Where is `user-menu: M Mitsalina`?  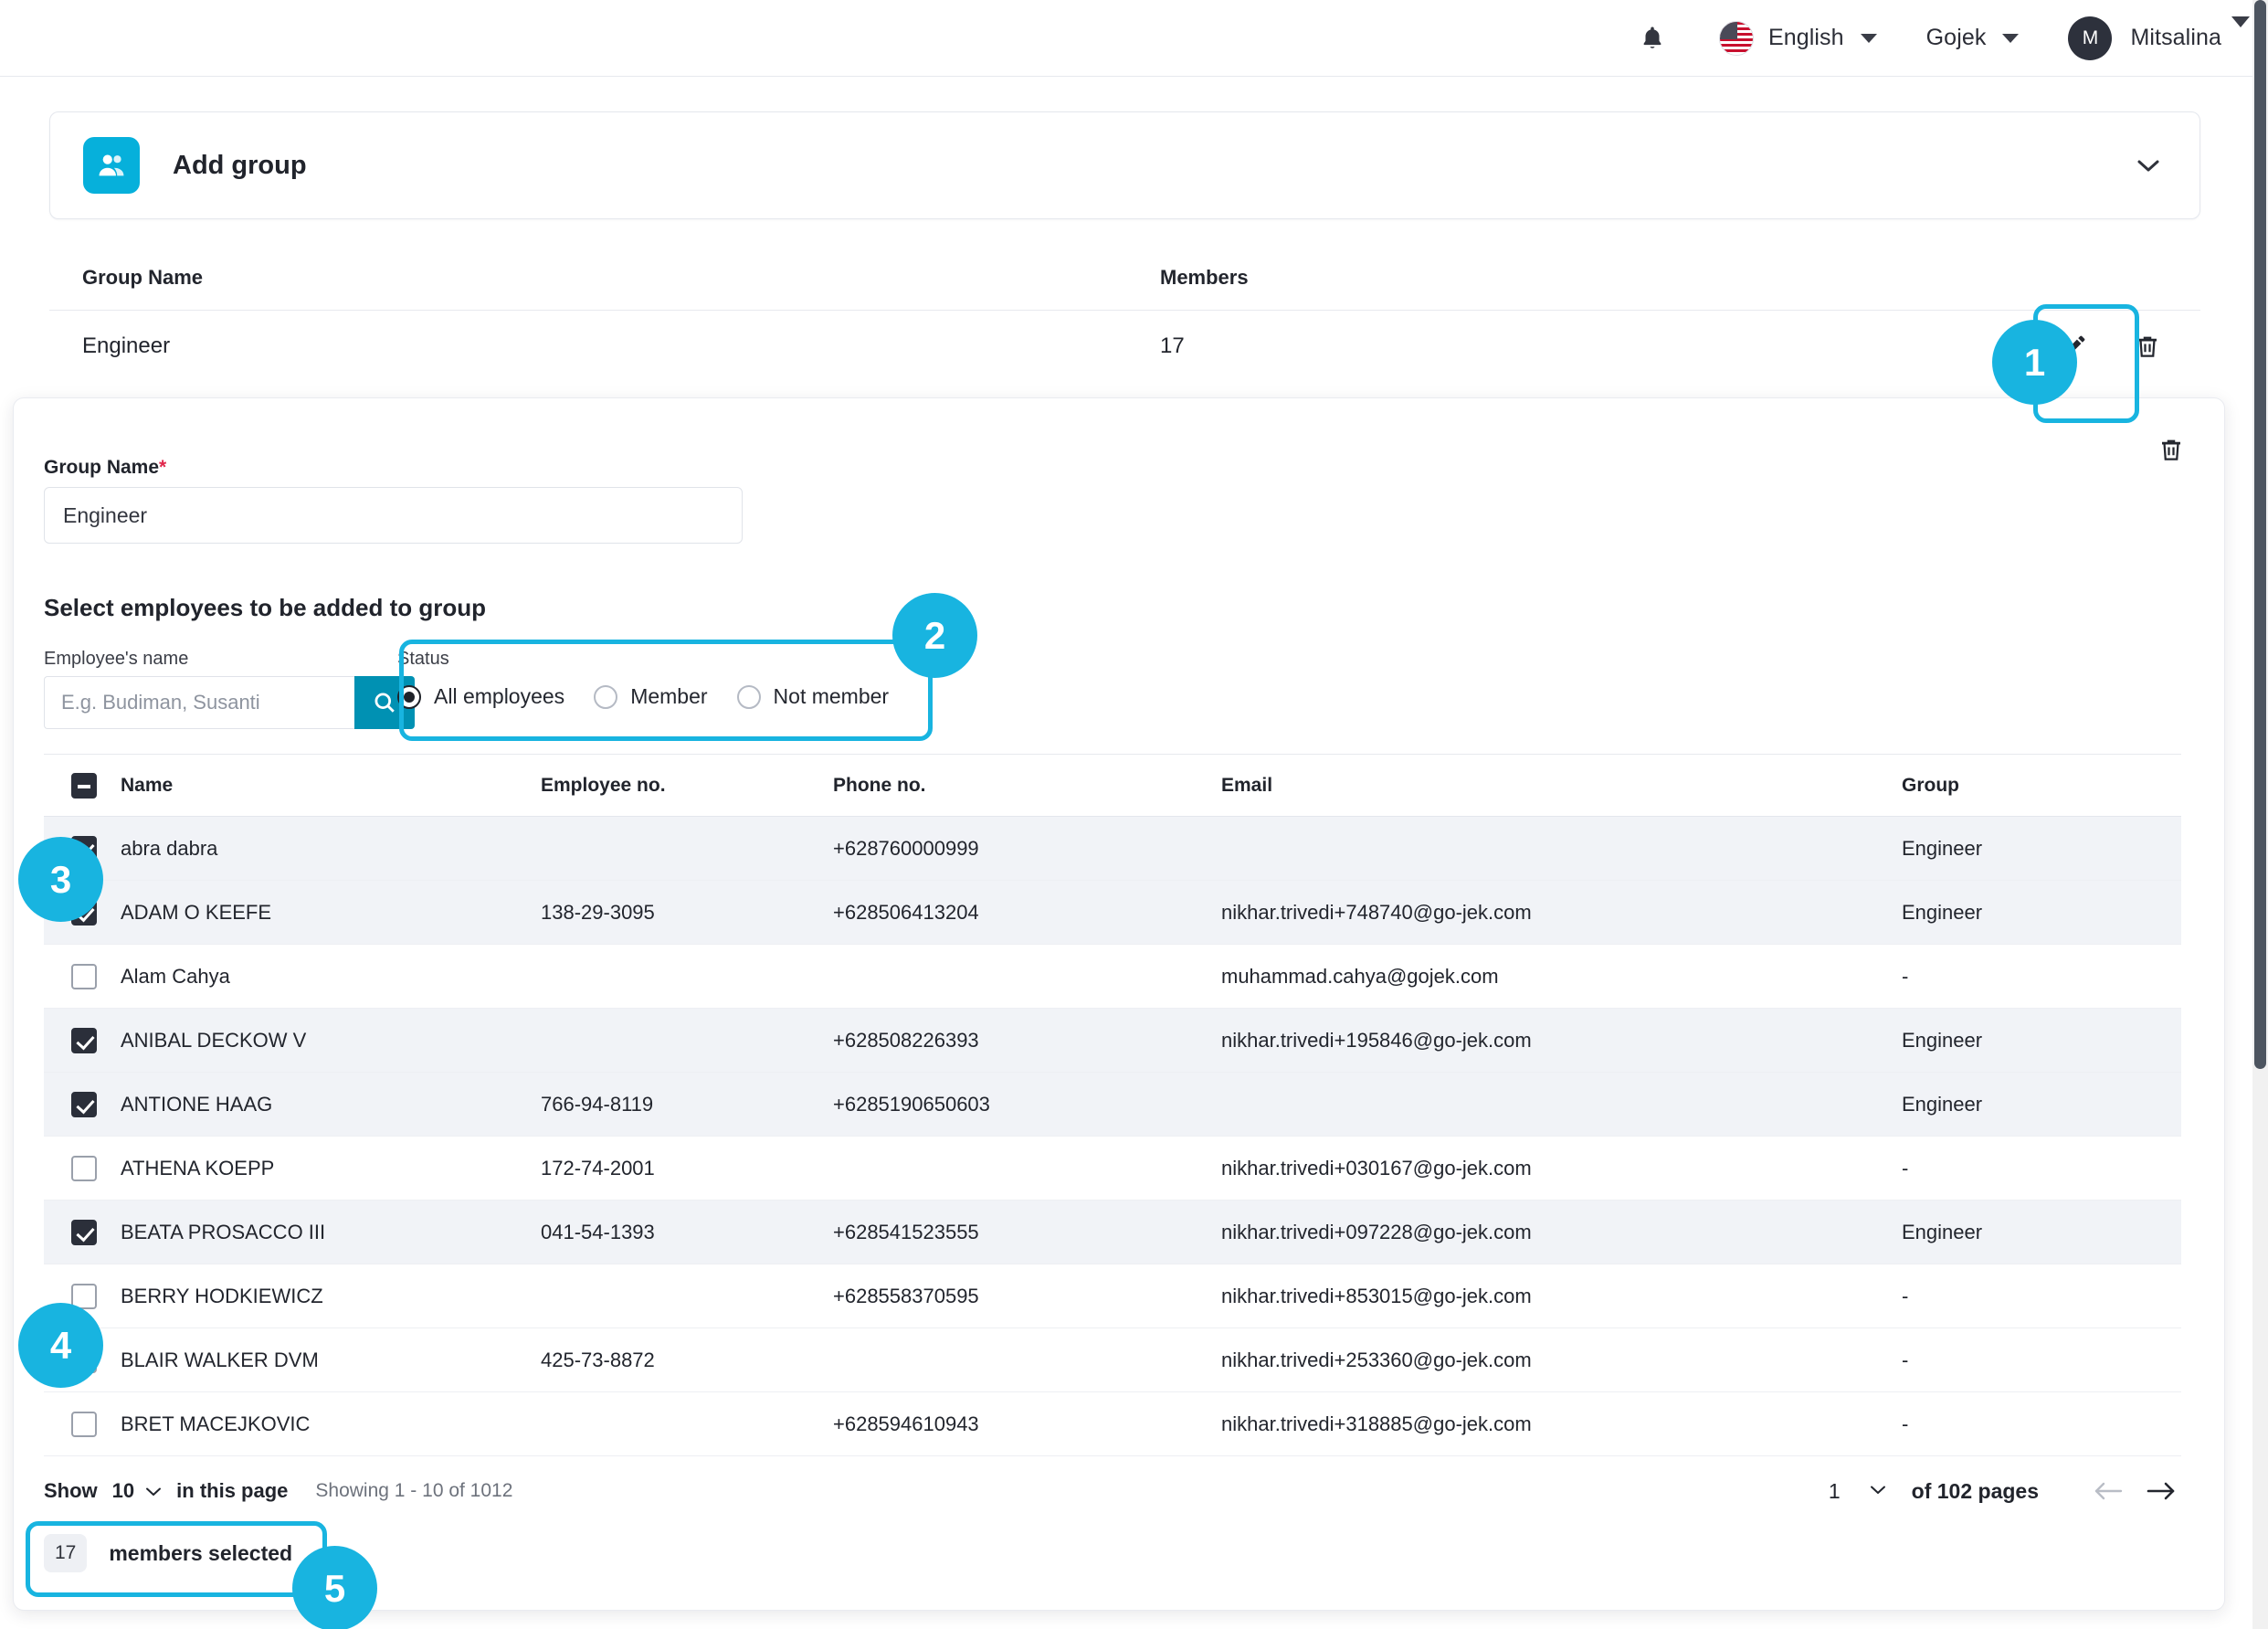
user-menu: M Mitsalina is located at coordinates (2144, 38).